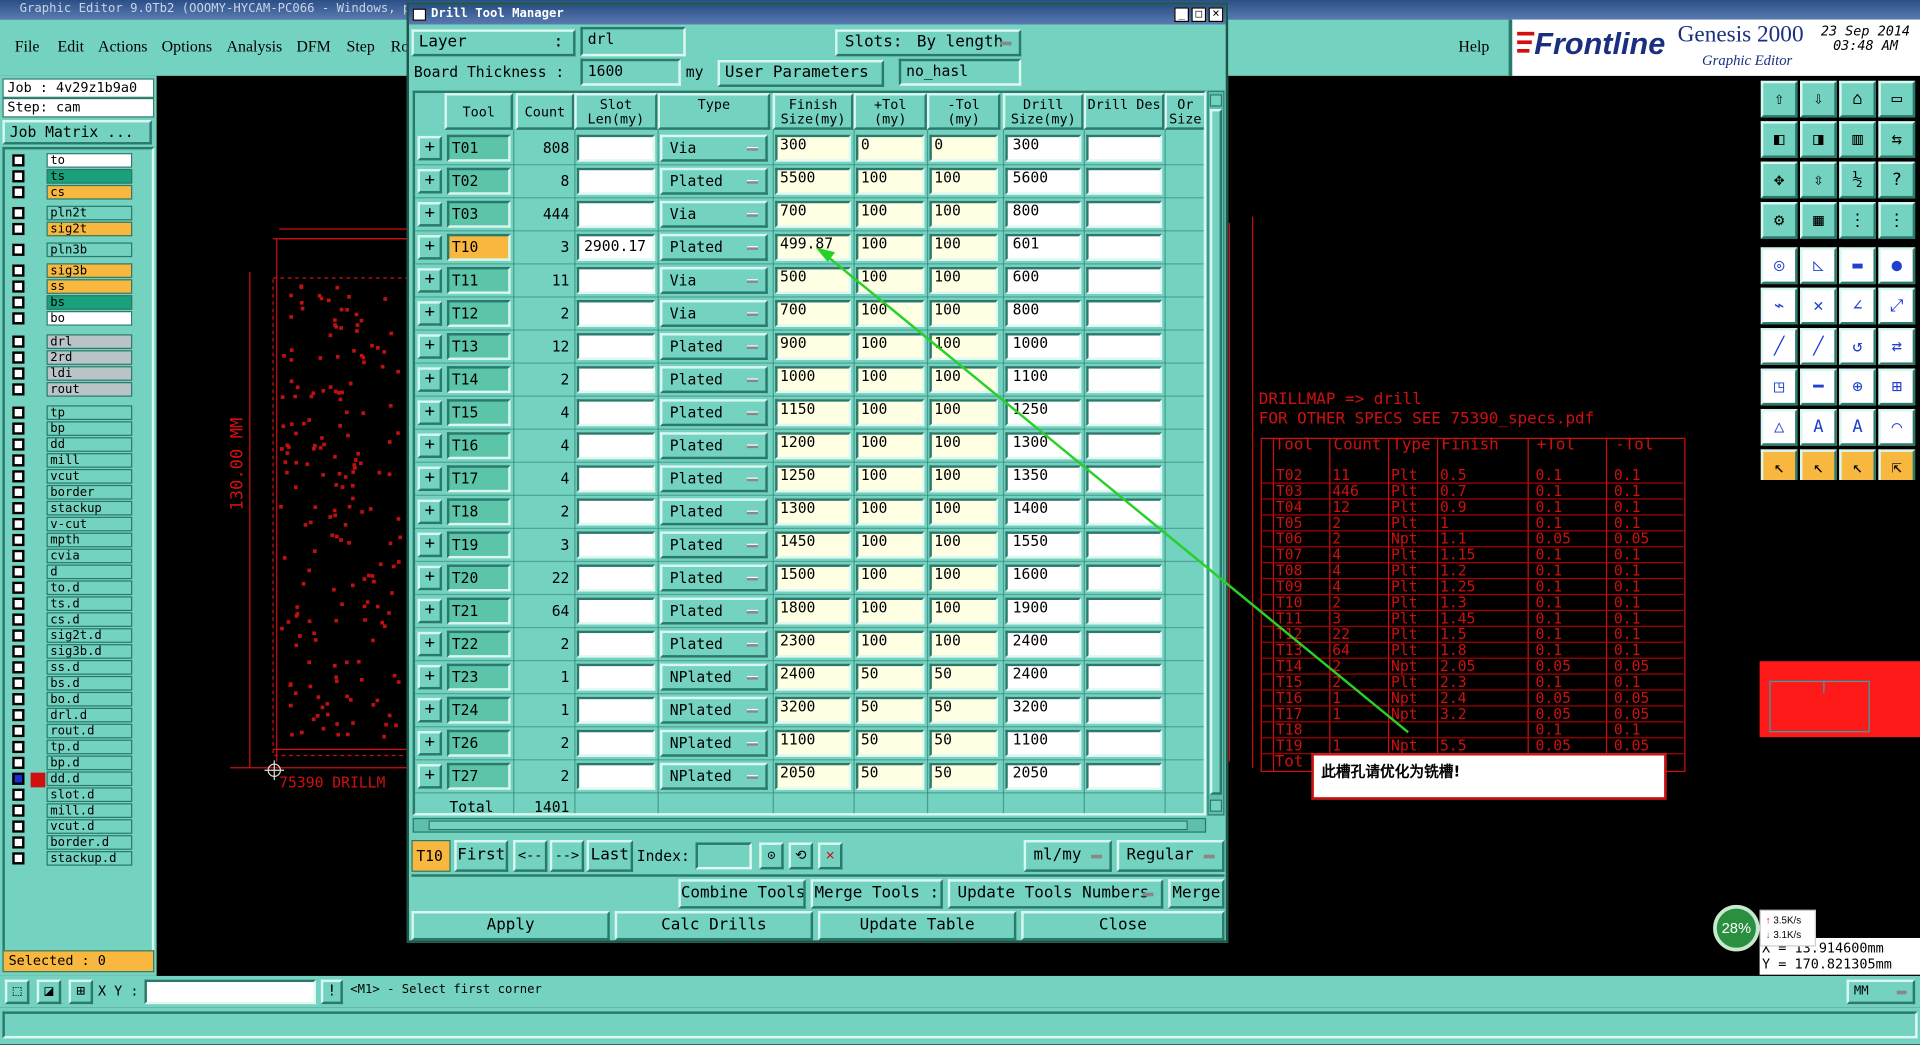  I want to click on annotation-arrow, so click(1112, 490).